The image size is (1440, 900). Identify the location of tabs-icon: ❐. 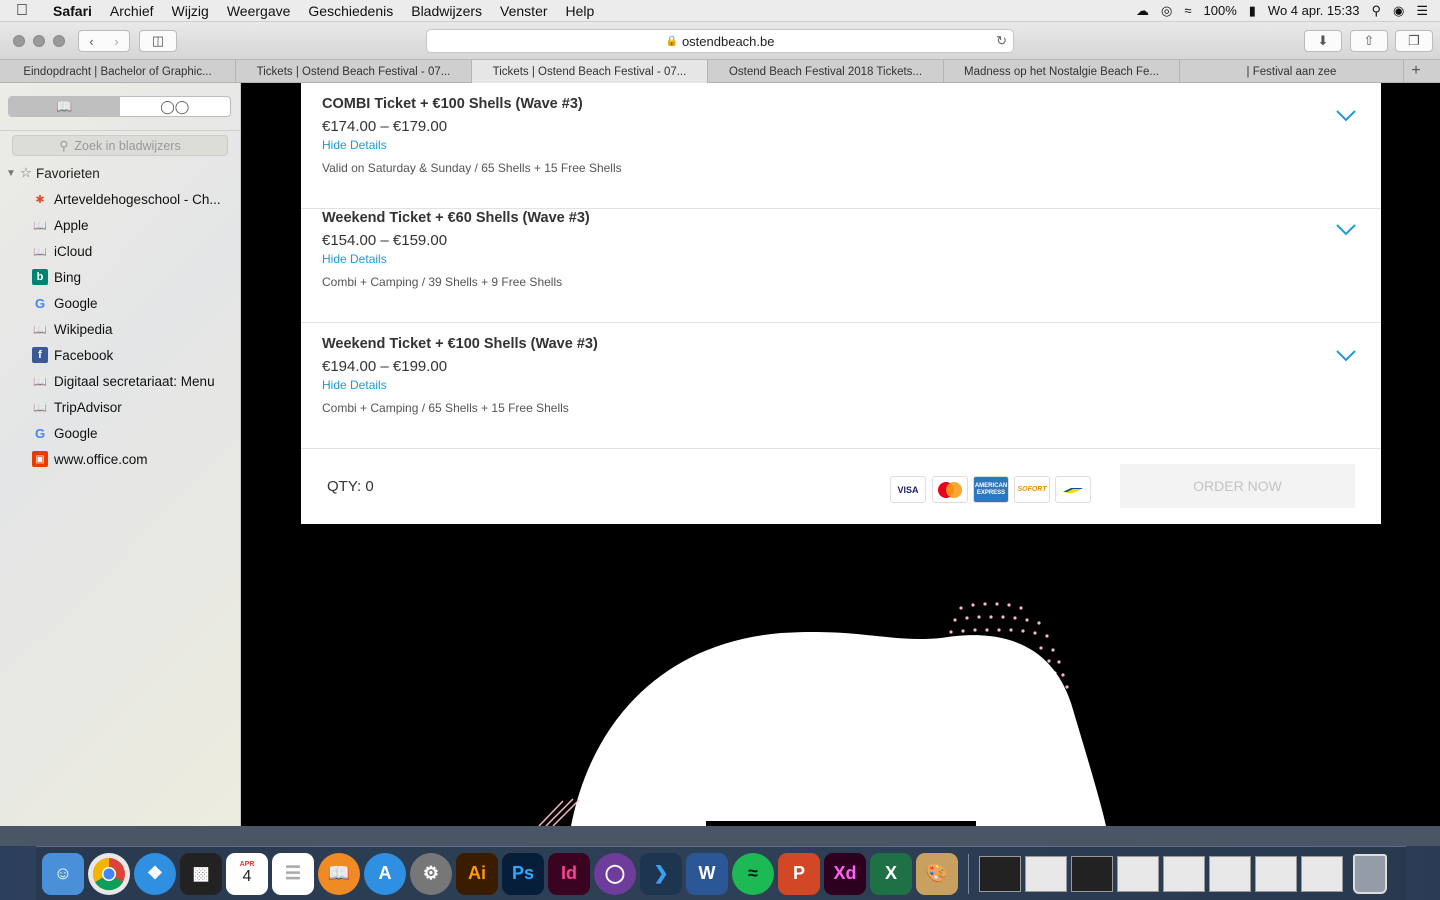
(1414, 40).